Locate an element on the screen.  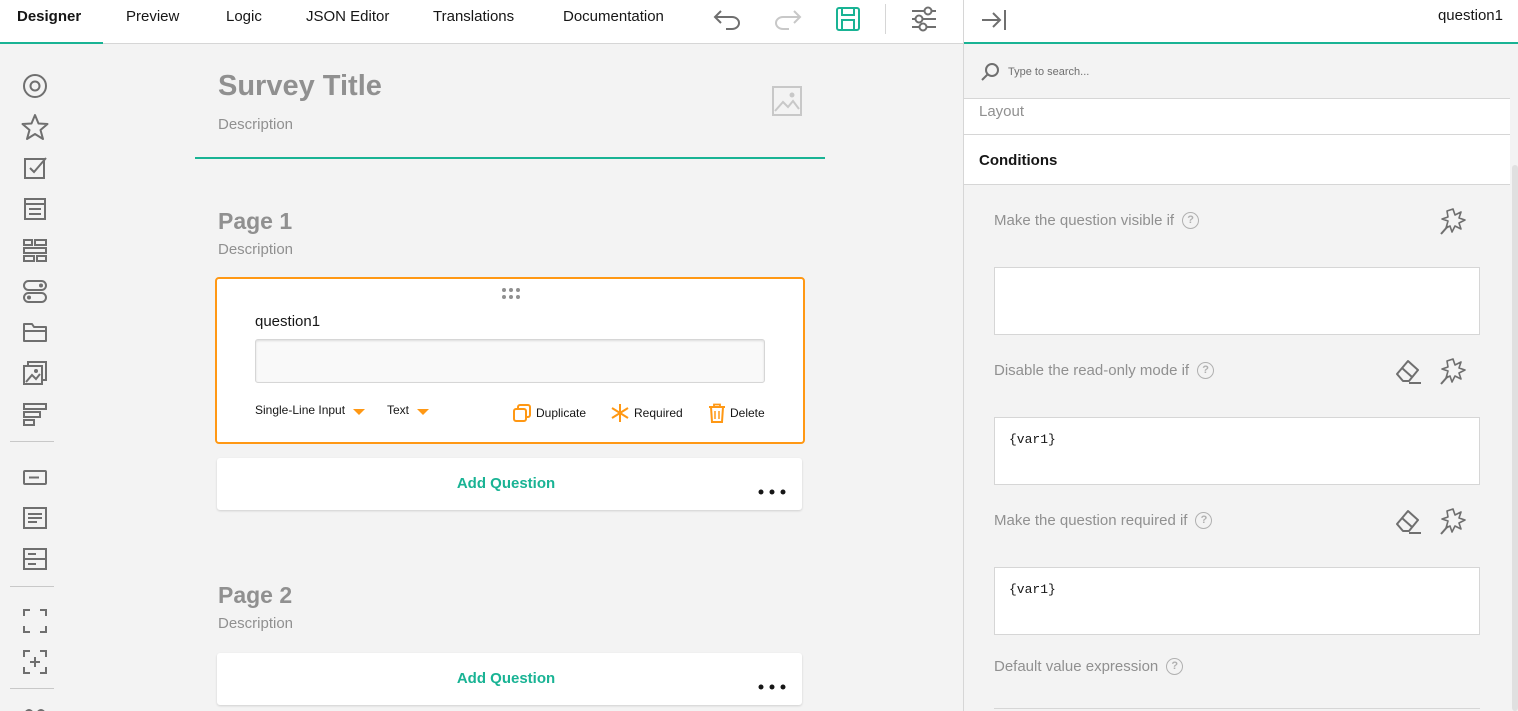
logo-placeholder-icon is located at coordinates (787, 101).